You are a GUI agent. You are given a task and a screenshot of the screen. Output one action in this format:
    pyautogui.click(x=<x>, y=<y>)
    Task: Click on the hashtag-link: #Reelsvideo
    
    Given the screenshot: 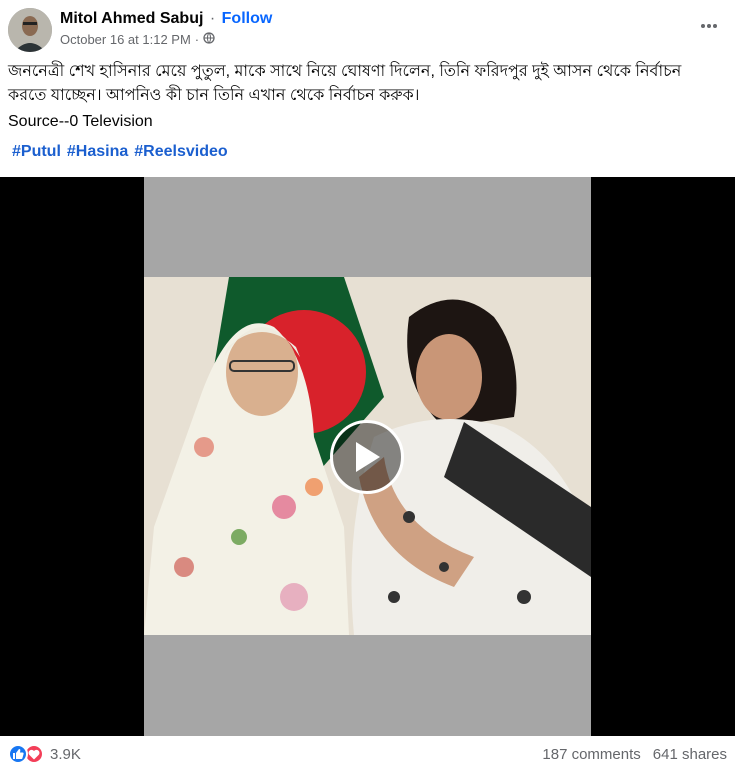 What is the action you would take?
    pyautogui.click(x=180, y=152)
    